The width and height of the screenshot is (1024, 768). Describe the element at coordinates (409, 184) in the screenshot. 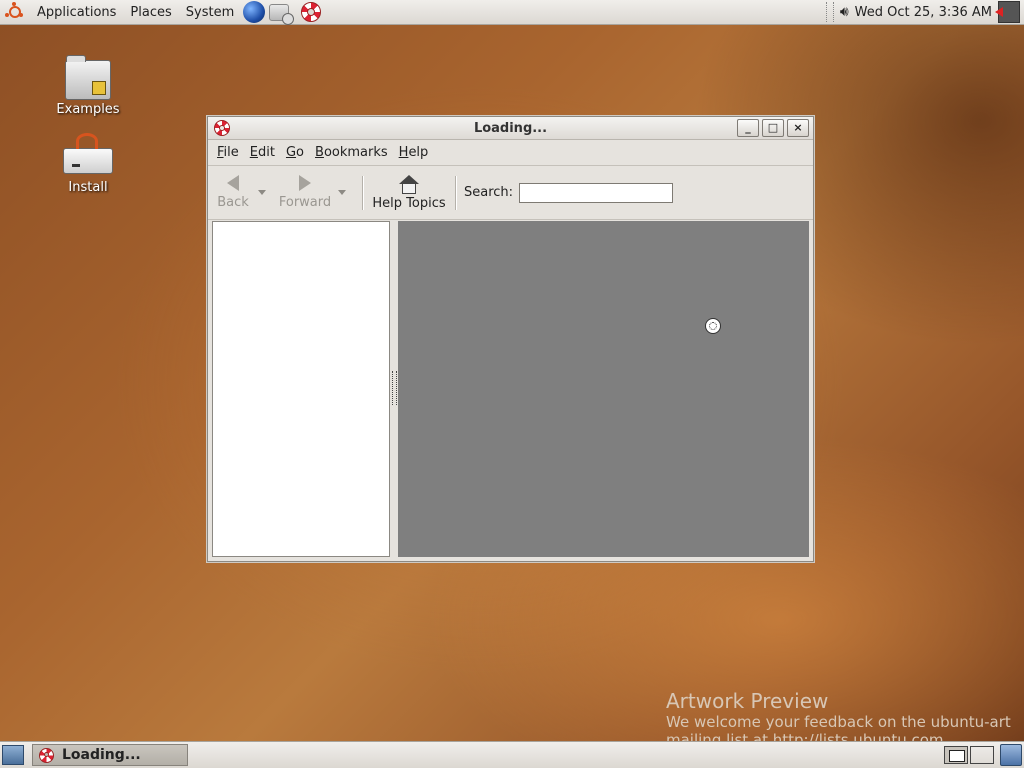

I see `home-icon` at that location.